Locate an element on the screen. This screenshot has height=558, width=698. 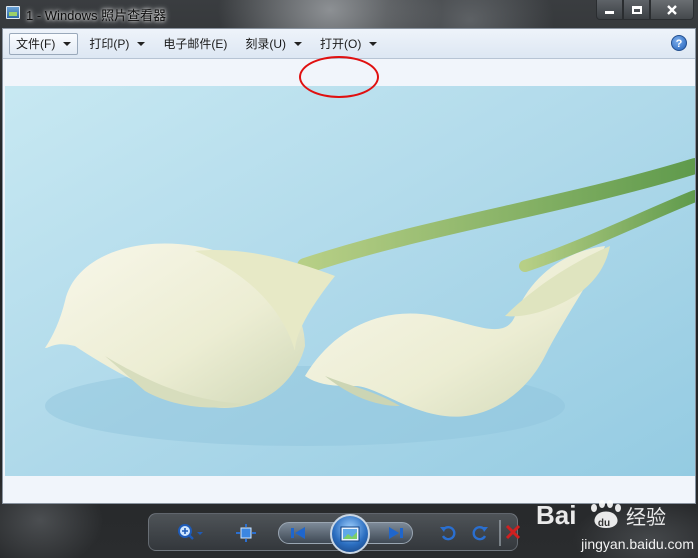
help-icon: ? is located at coordinates (679, 43).